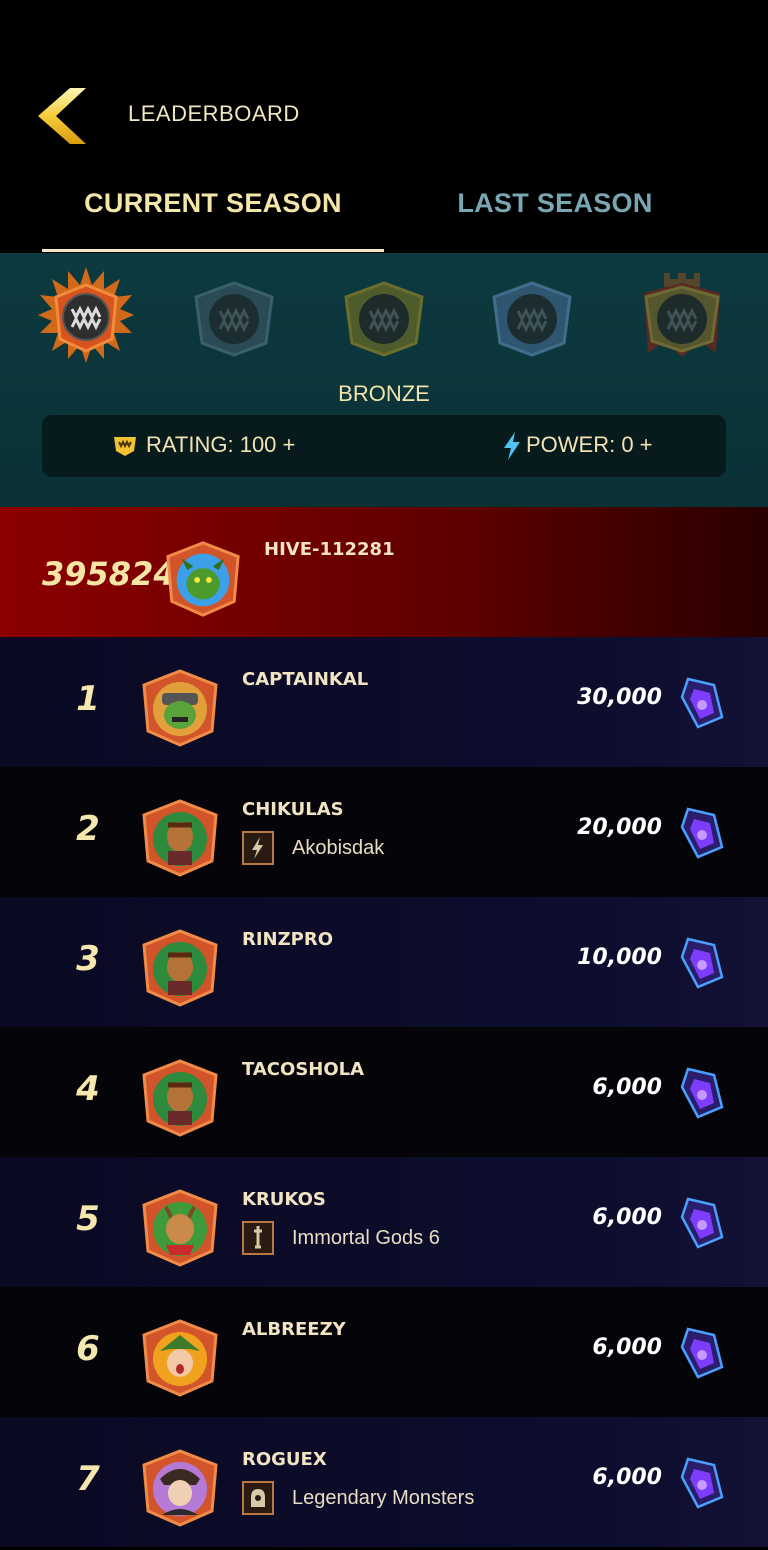 Image resolution: width=768 pixels, height=1550 pixels. What do you see at coordinates (384, 702) in the screenshot?
I see `leaderboard-row: 1 CAPTAINKAL 30,000` at bounding box center [384, 702].